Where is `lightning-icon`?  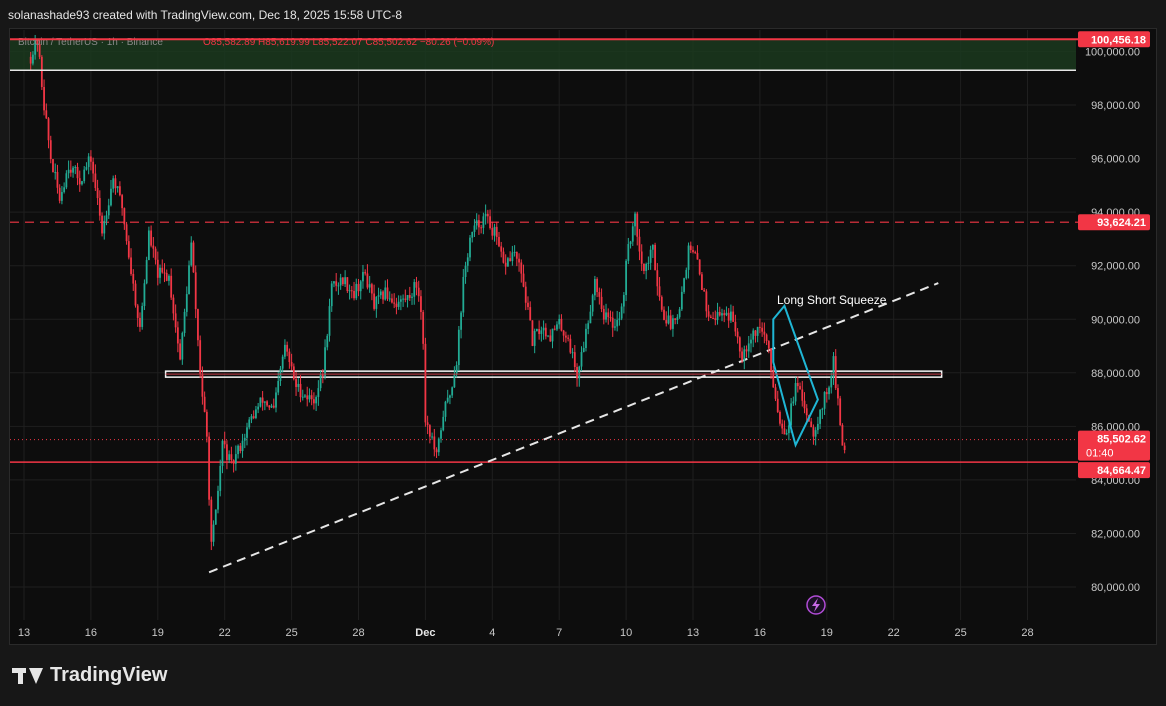 lightning-icon is located at coordinates (816, 605).